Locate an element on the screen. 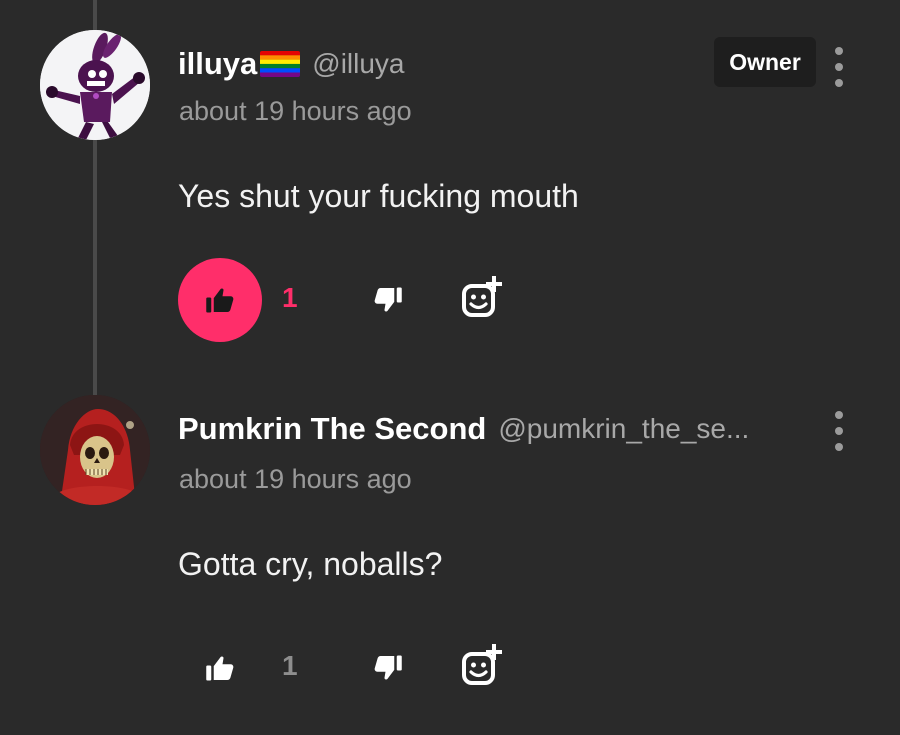 Image resolution: width=900 pixels, height=735 pixels. comment-text: Yes shut your fucking mouth is located at coordinates (378, 196).